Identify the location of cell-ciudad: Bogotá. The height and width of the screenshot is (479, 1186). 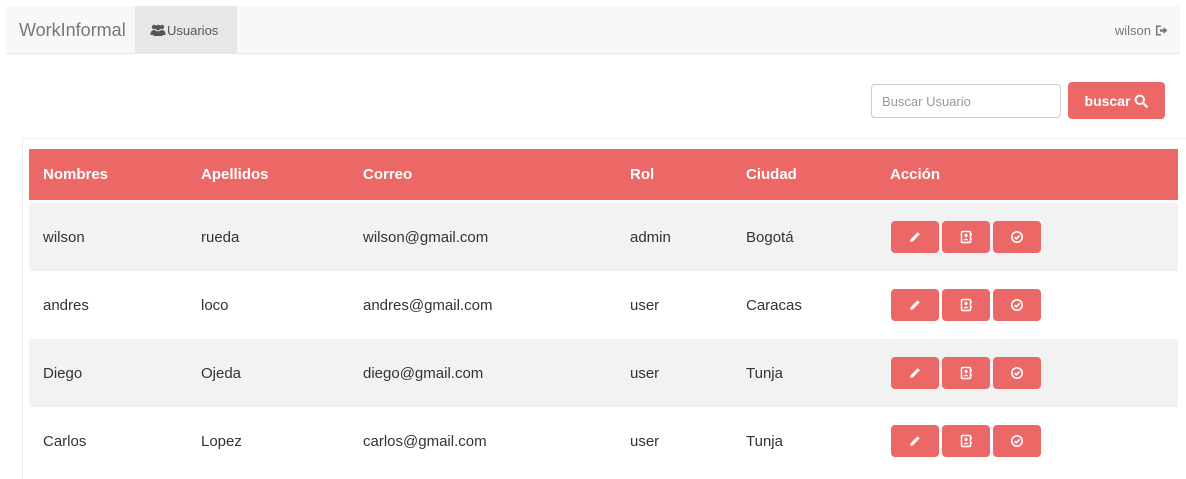
(770, 237).